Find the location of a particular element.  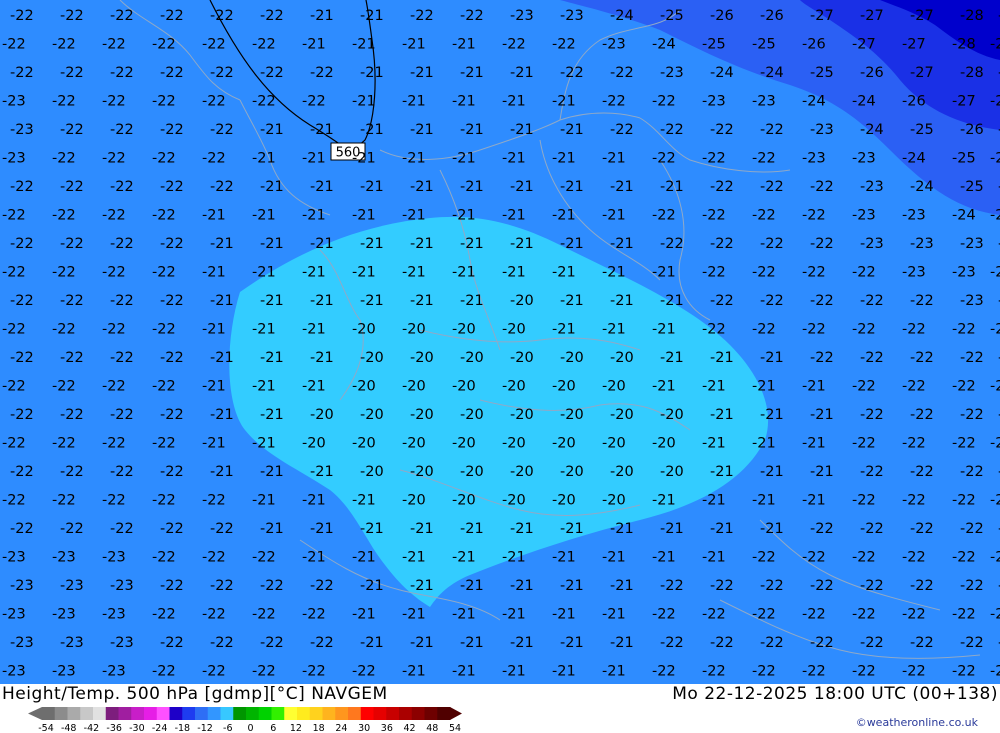

legend-tick-label: 24 is located at coordinates (341, 728).